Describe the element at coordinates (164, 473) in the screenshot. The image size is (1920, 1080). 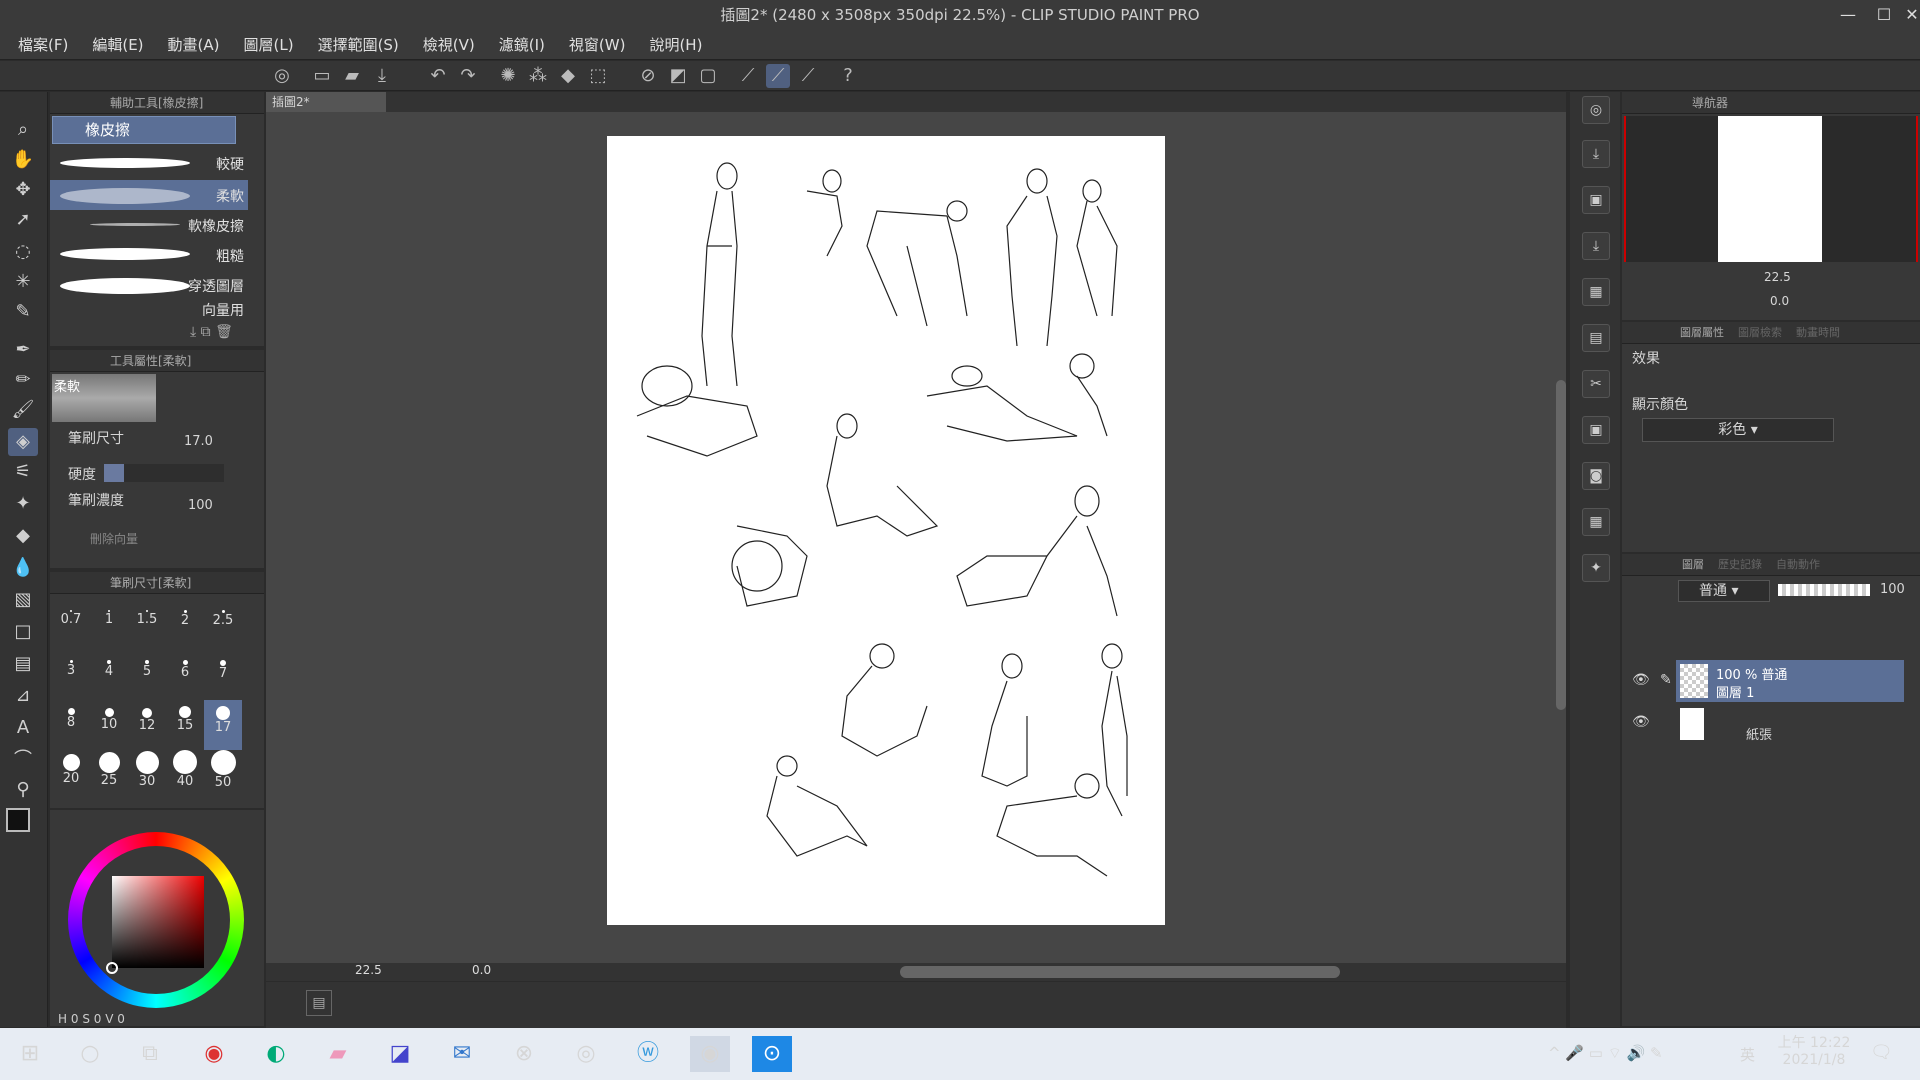
I see `hardness-slider` at that location.